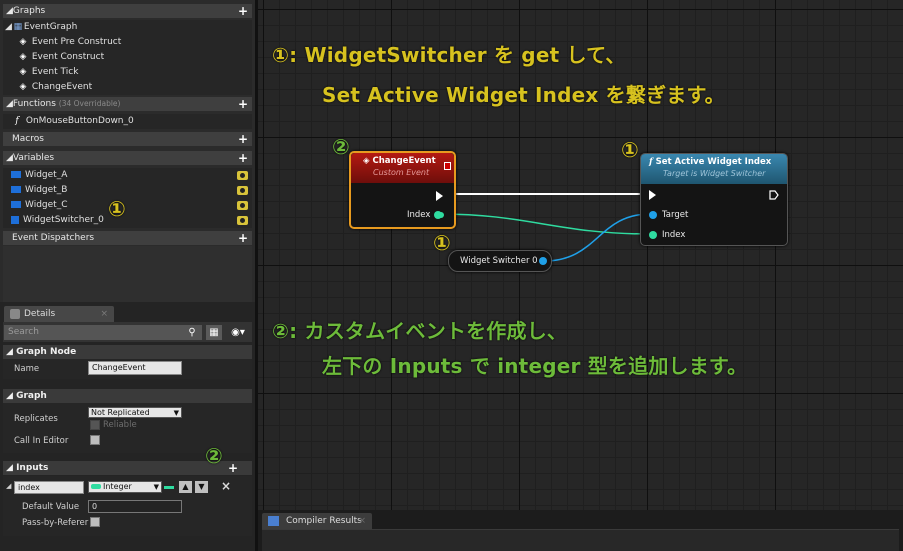 This screenshot has height=551, width=903. What do you see at coordinates (68, 57) in the screenshot?
I see `event-label: Event Construct` at bounding box center [68, 57].